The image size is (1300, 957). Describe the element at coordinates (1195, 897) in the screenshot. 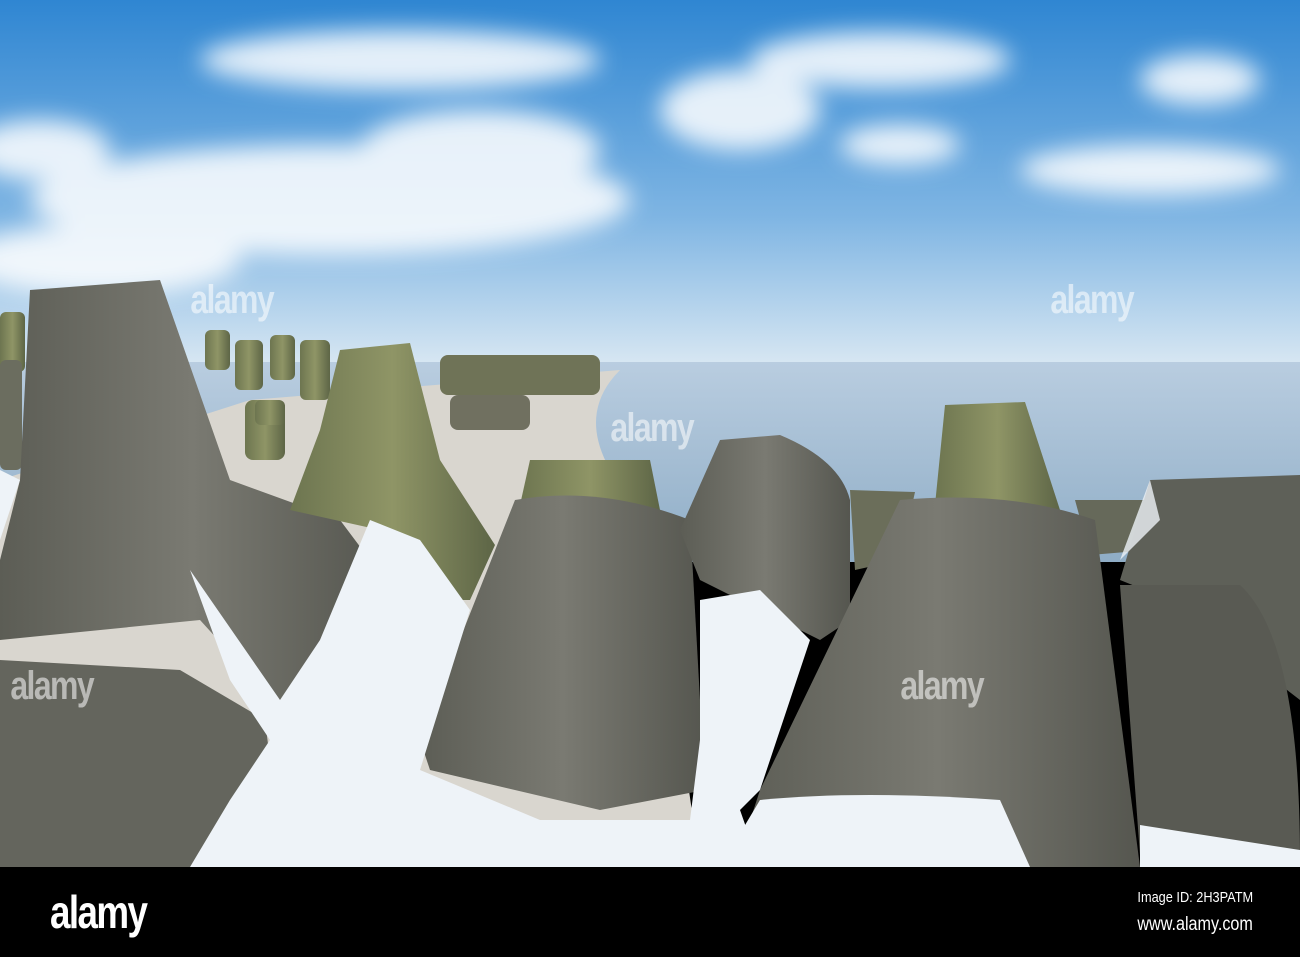

I see `image-id: Image ID: 2H3PATM` at that location.